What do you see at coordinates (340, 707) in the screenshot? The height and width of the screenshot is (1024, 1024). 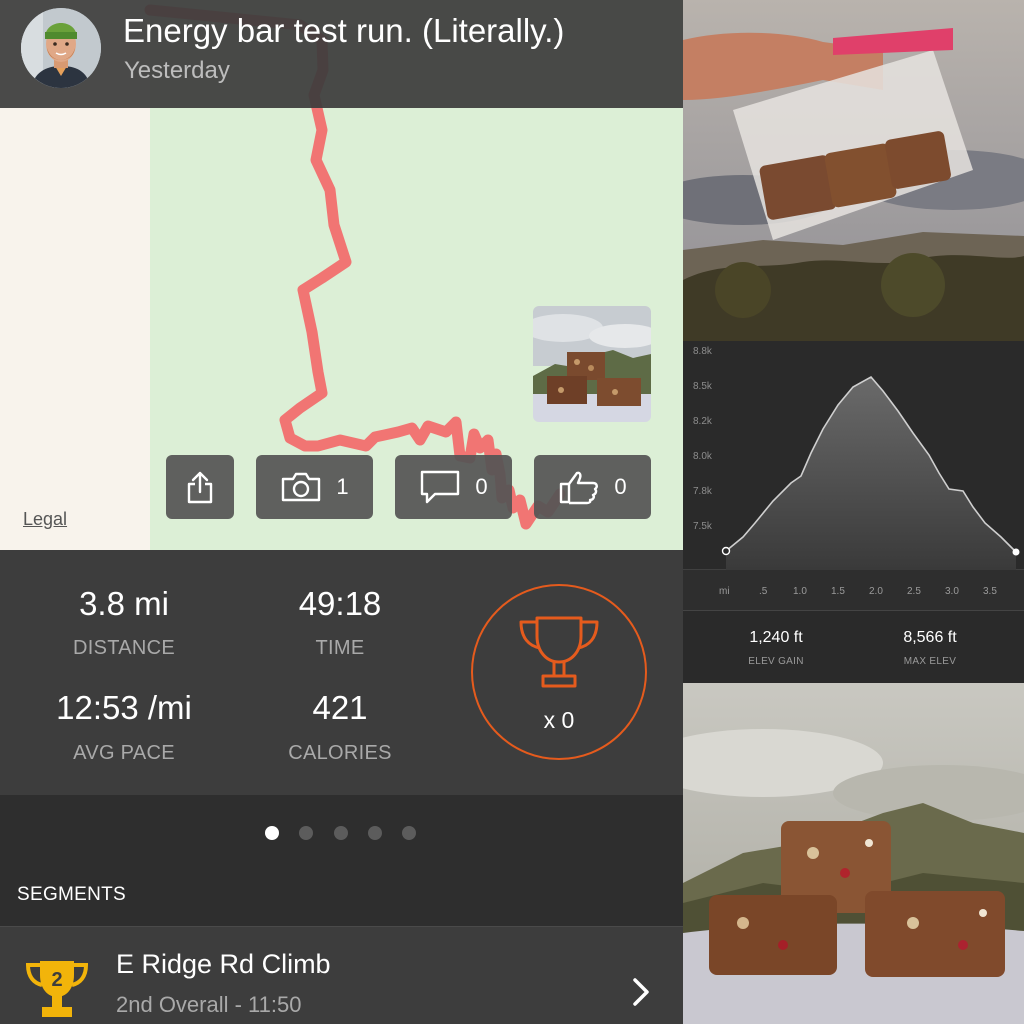 I see `calories-value: 421` at bounding box center [340, 707].